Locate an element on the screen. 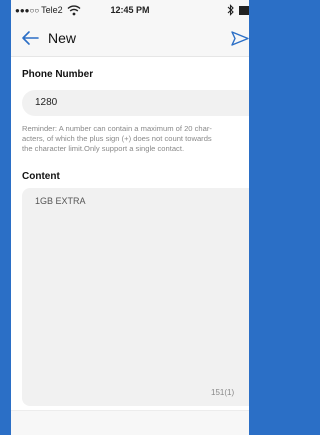 The width and height of the screenshot is (320, 435). phone-number-value: 1280 is located at coordinates (46, 102).